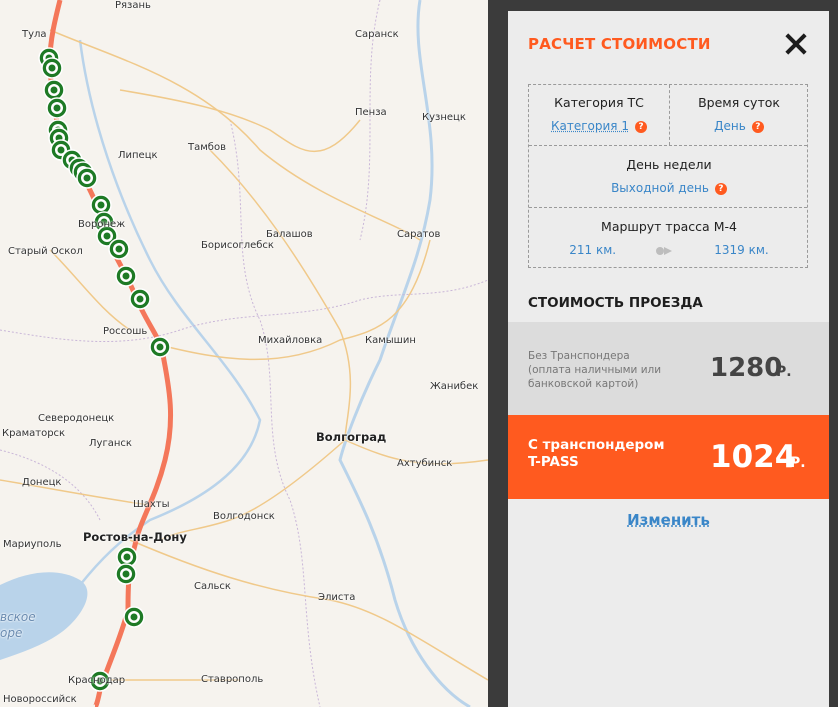 This screenshot has width=838, height=707. Describe the element at coordinates (615, 303) in the screenshot. I see `section-title: СТОИМОСТЬ ПРОЕЗДА` at that location.